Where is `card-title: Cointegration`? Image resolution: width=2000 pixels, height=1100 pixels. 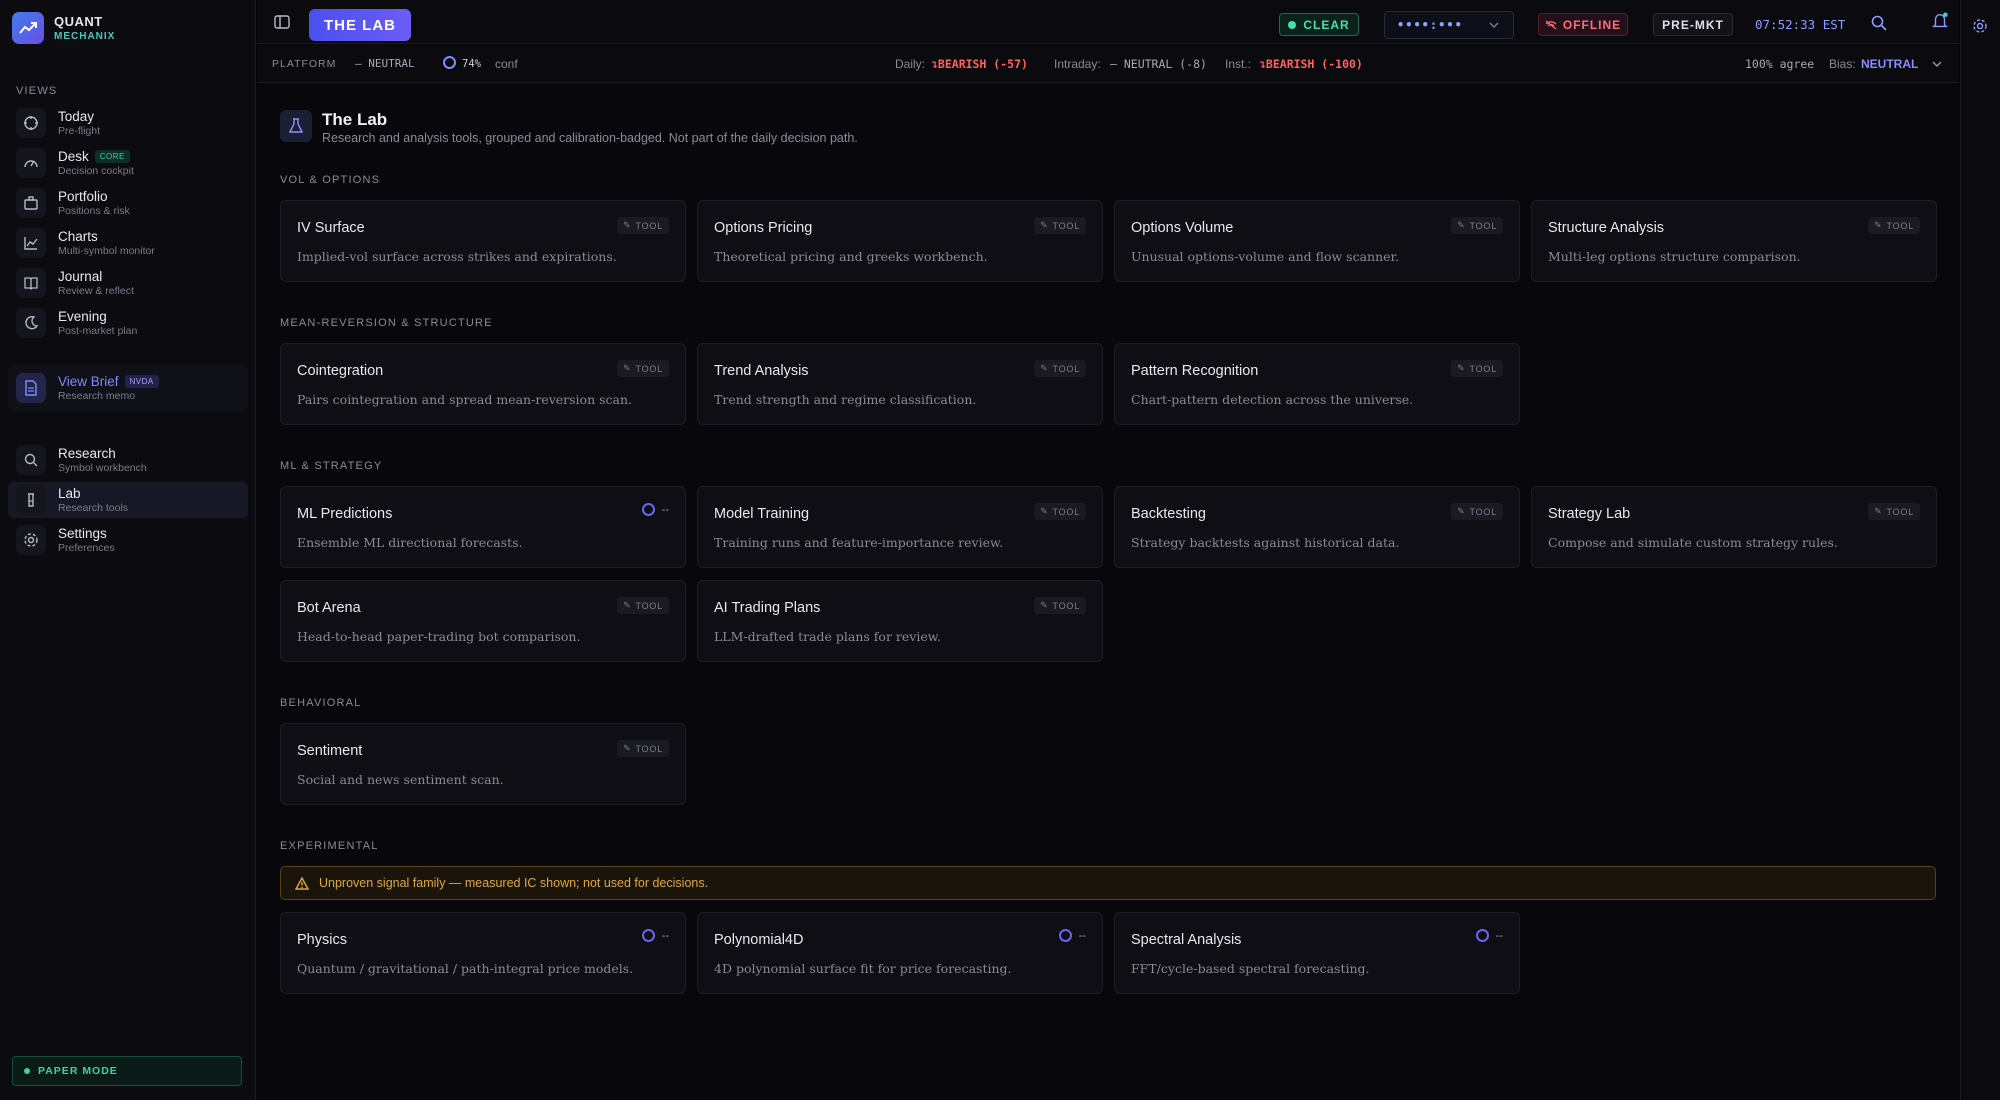
card-title: Cointegration is located at coordinates (340, 371).